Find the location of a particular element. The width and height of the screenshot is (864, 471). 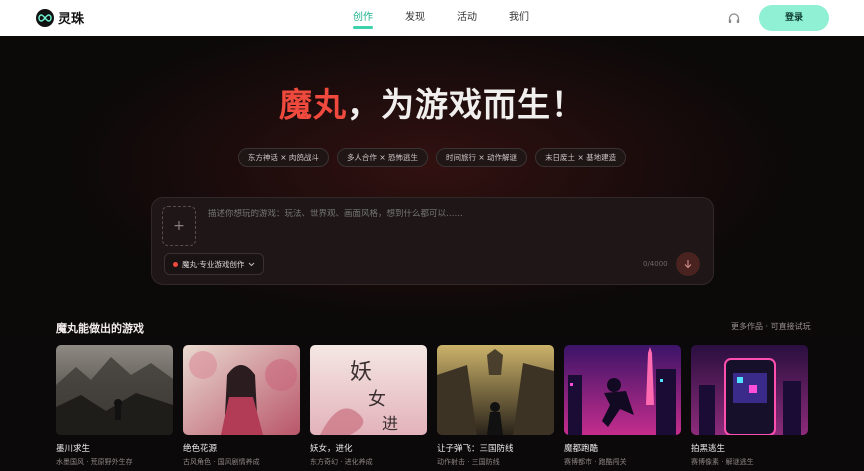

suggestion-chip: 末日废土 × 基地建造 is located at coordinates (581, 157).